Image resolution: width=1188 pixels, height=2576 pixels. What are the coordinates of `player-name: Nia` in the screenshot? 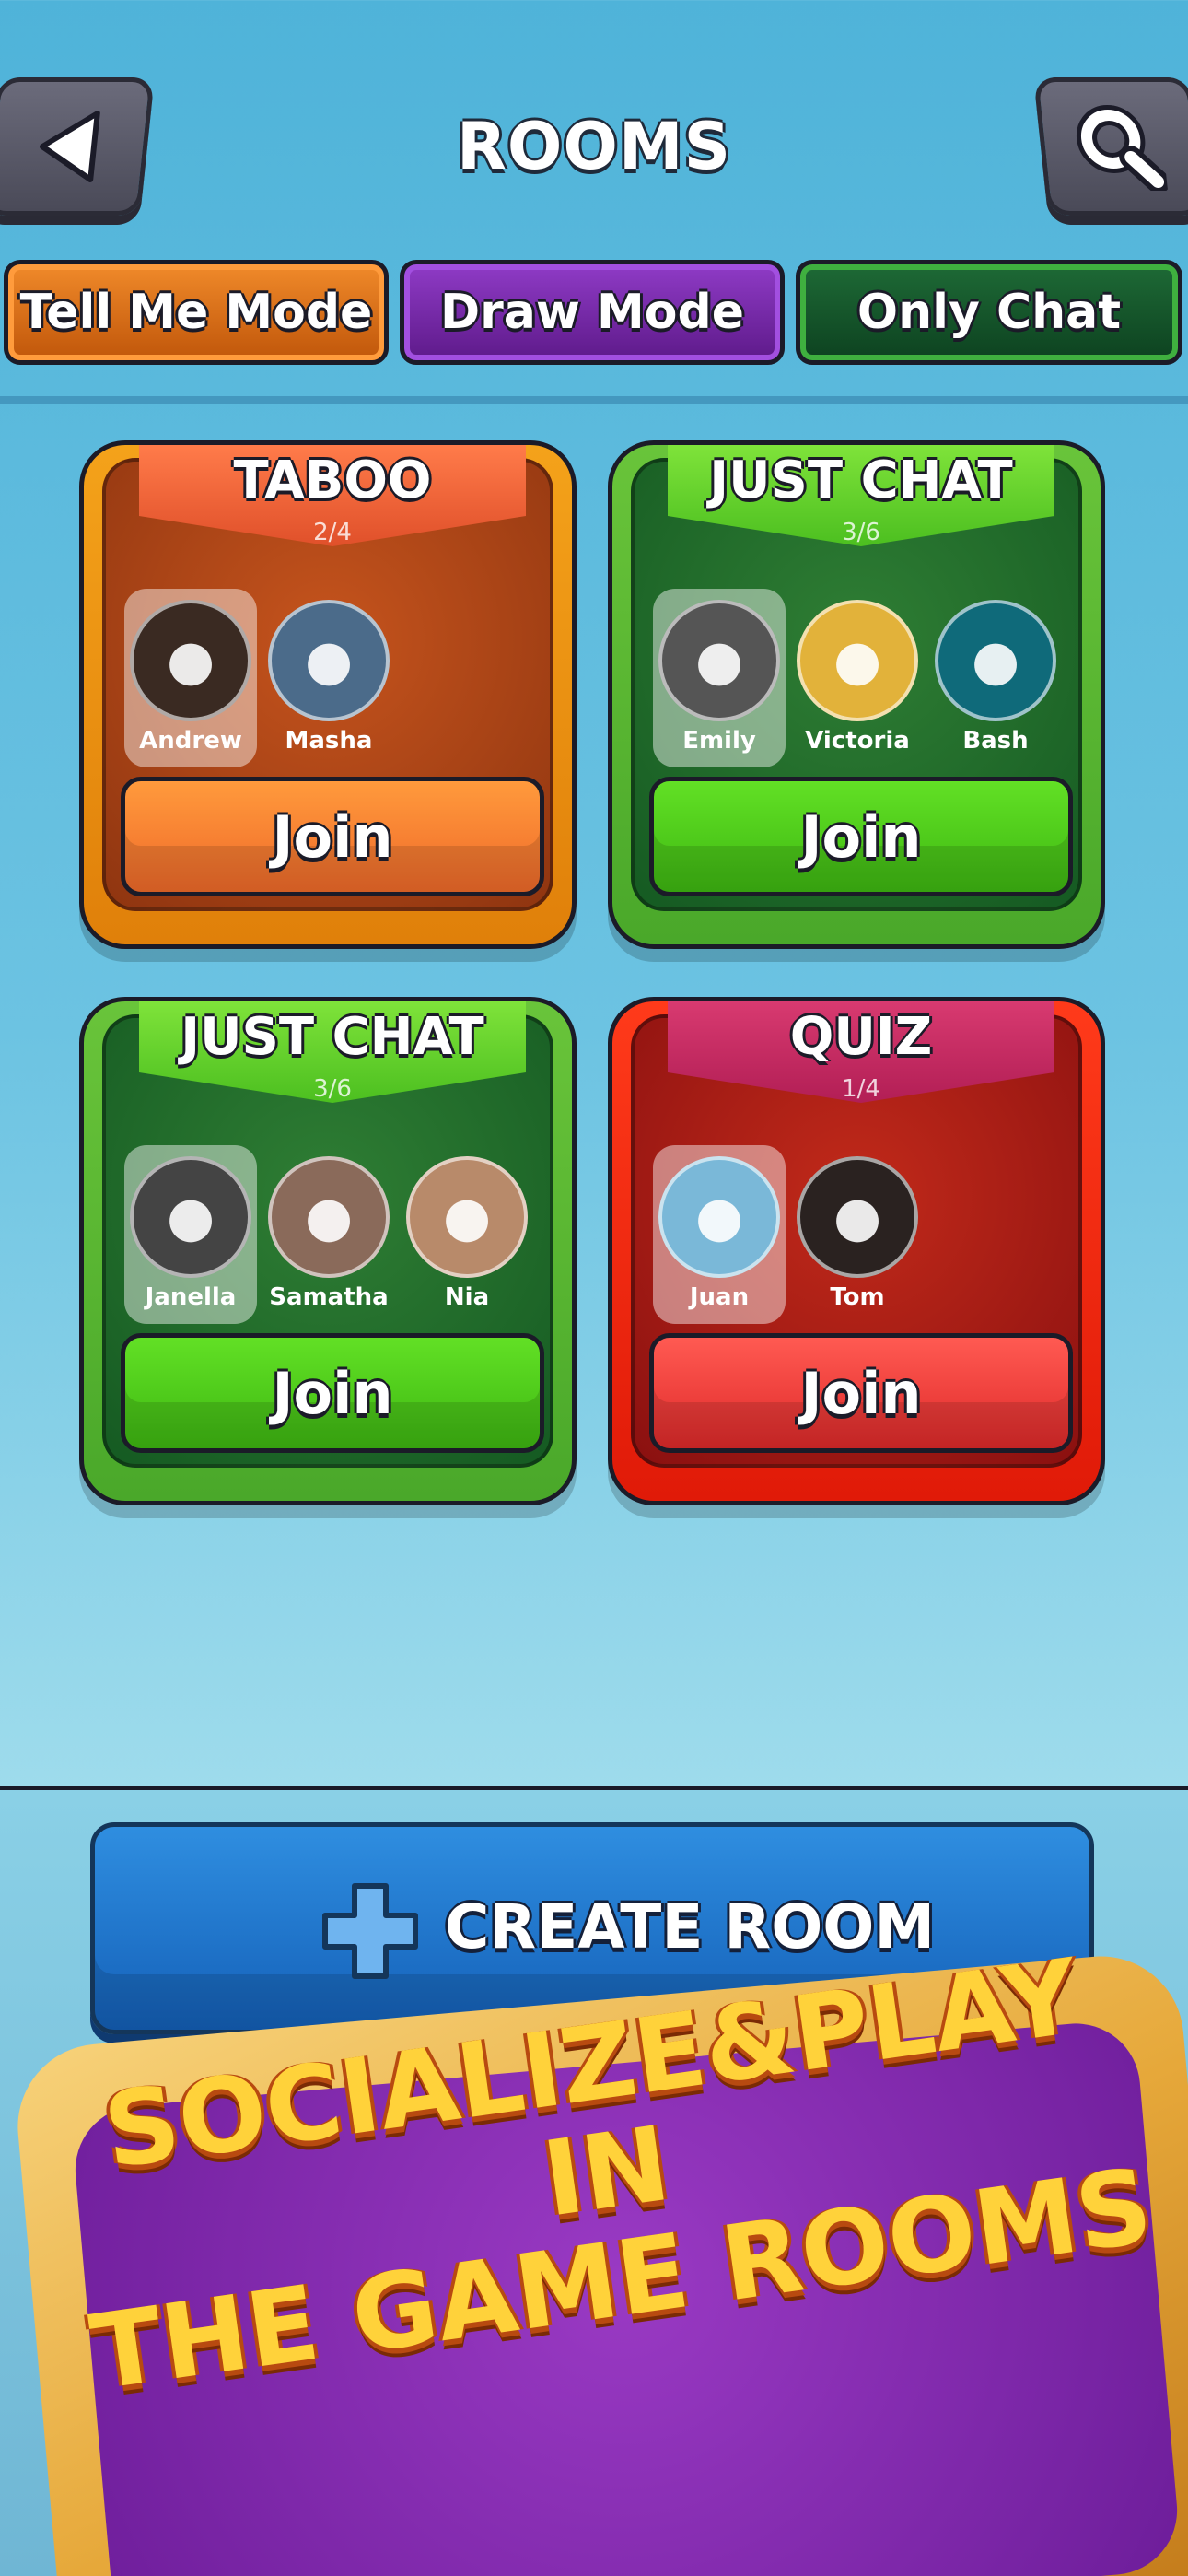 It's located at (467, 1297).